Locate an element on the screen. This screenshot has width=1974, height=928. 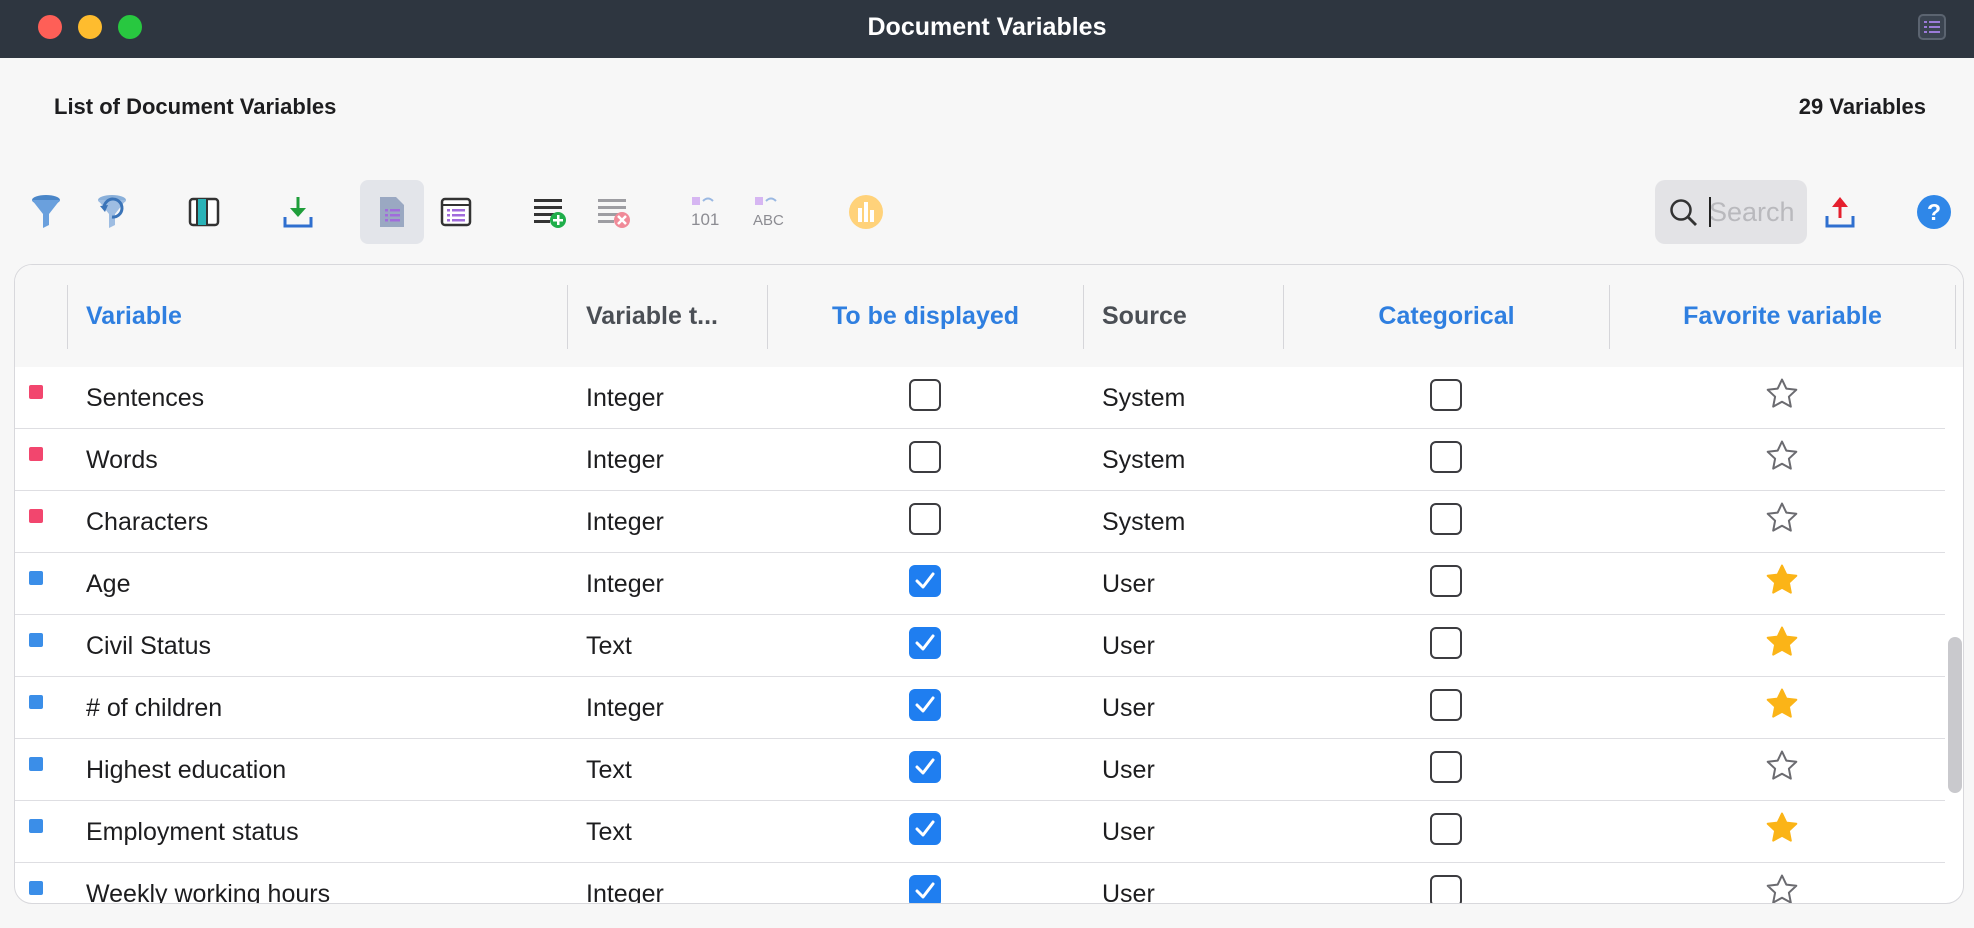
column-header-favorite-variable: Favorite variable is located at coordinates (1782, 316).